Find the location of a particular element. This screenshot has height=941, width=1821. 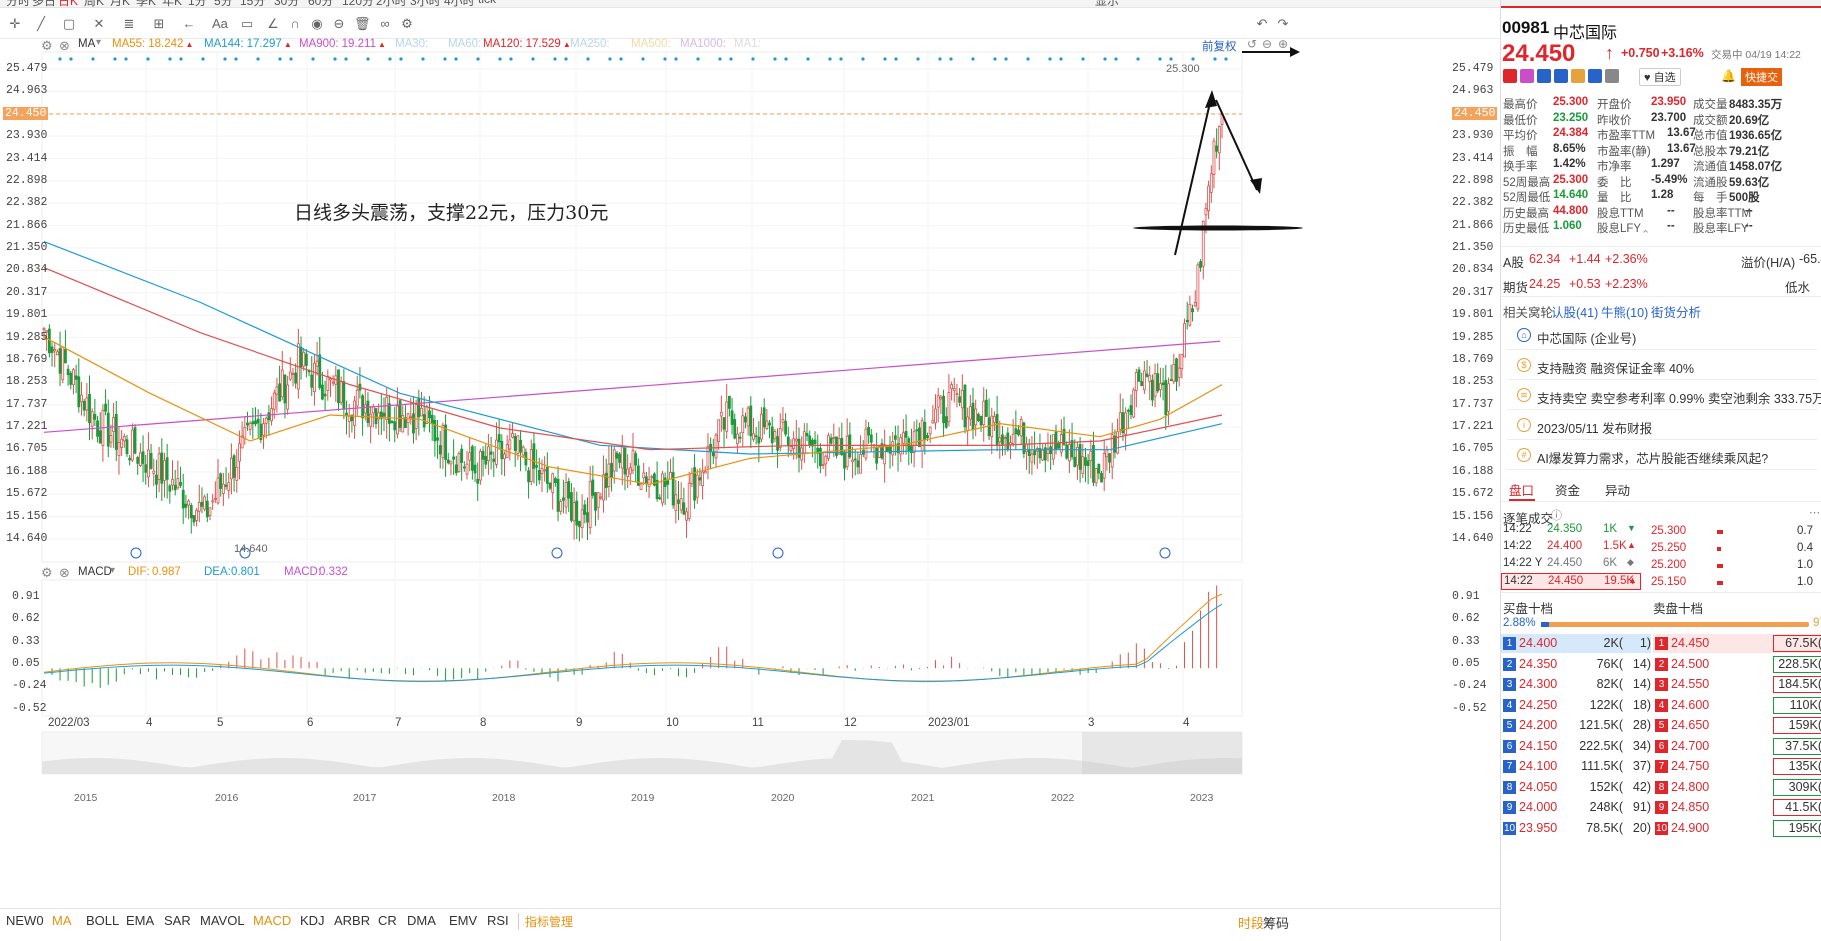

session-button: 时段 is located at coordinates (1251, 922).